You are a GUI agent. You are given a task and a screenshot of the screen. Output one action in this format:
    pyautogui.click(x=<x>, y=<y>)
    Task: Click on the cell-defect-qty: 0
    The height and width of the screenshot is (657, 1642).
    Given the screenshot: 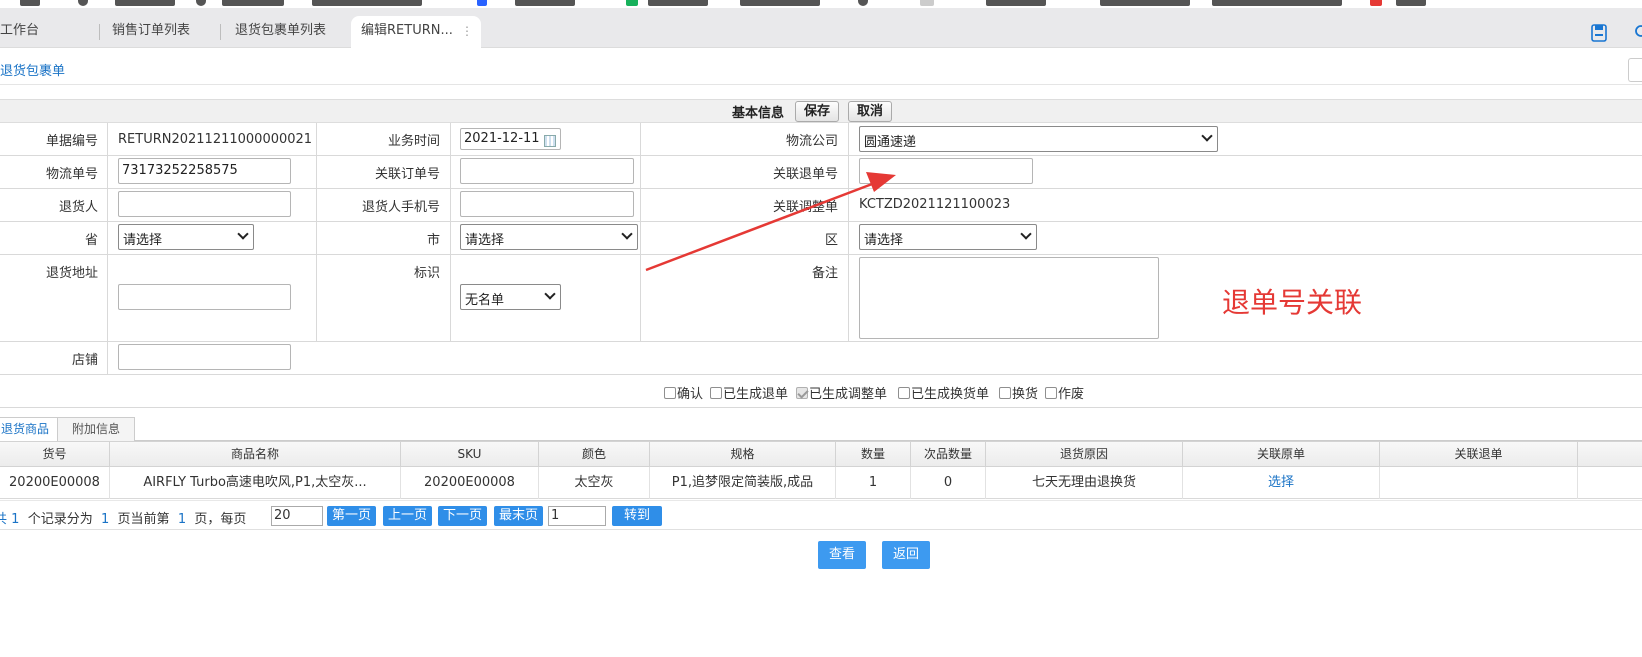 What is the action you would take?
    pyautogui.click(x=948, y=483)
    